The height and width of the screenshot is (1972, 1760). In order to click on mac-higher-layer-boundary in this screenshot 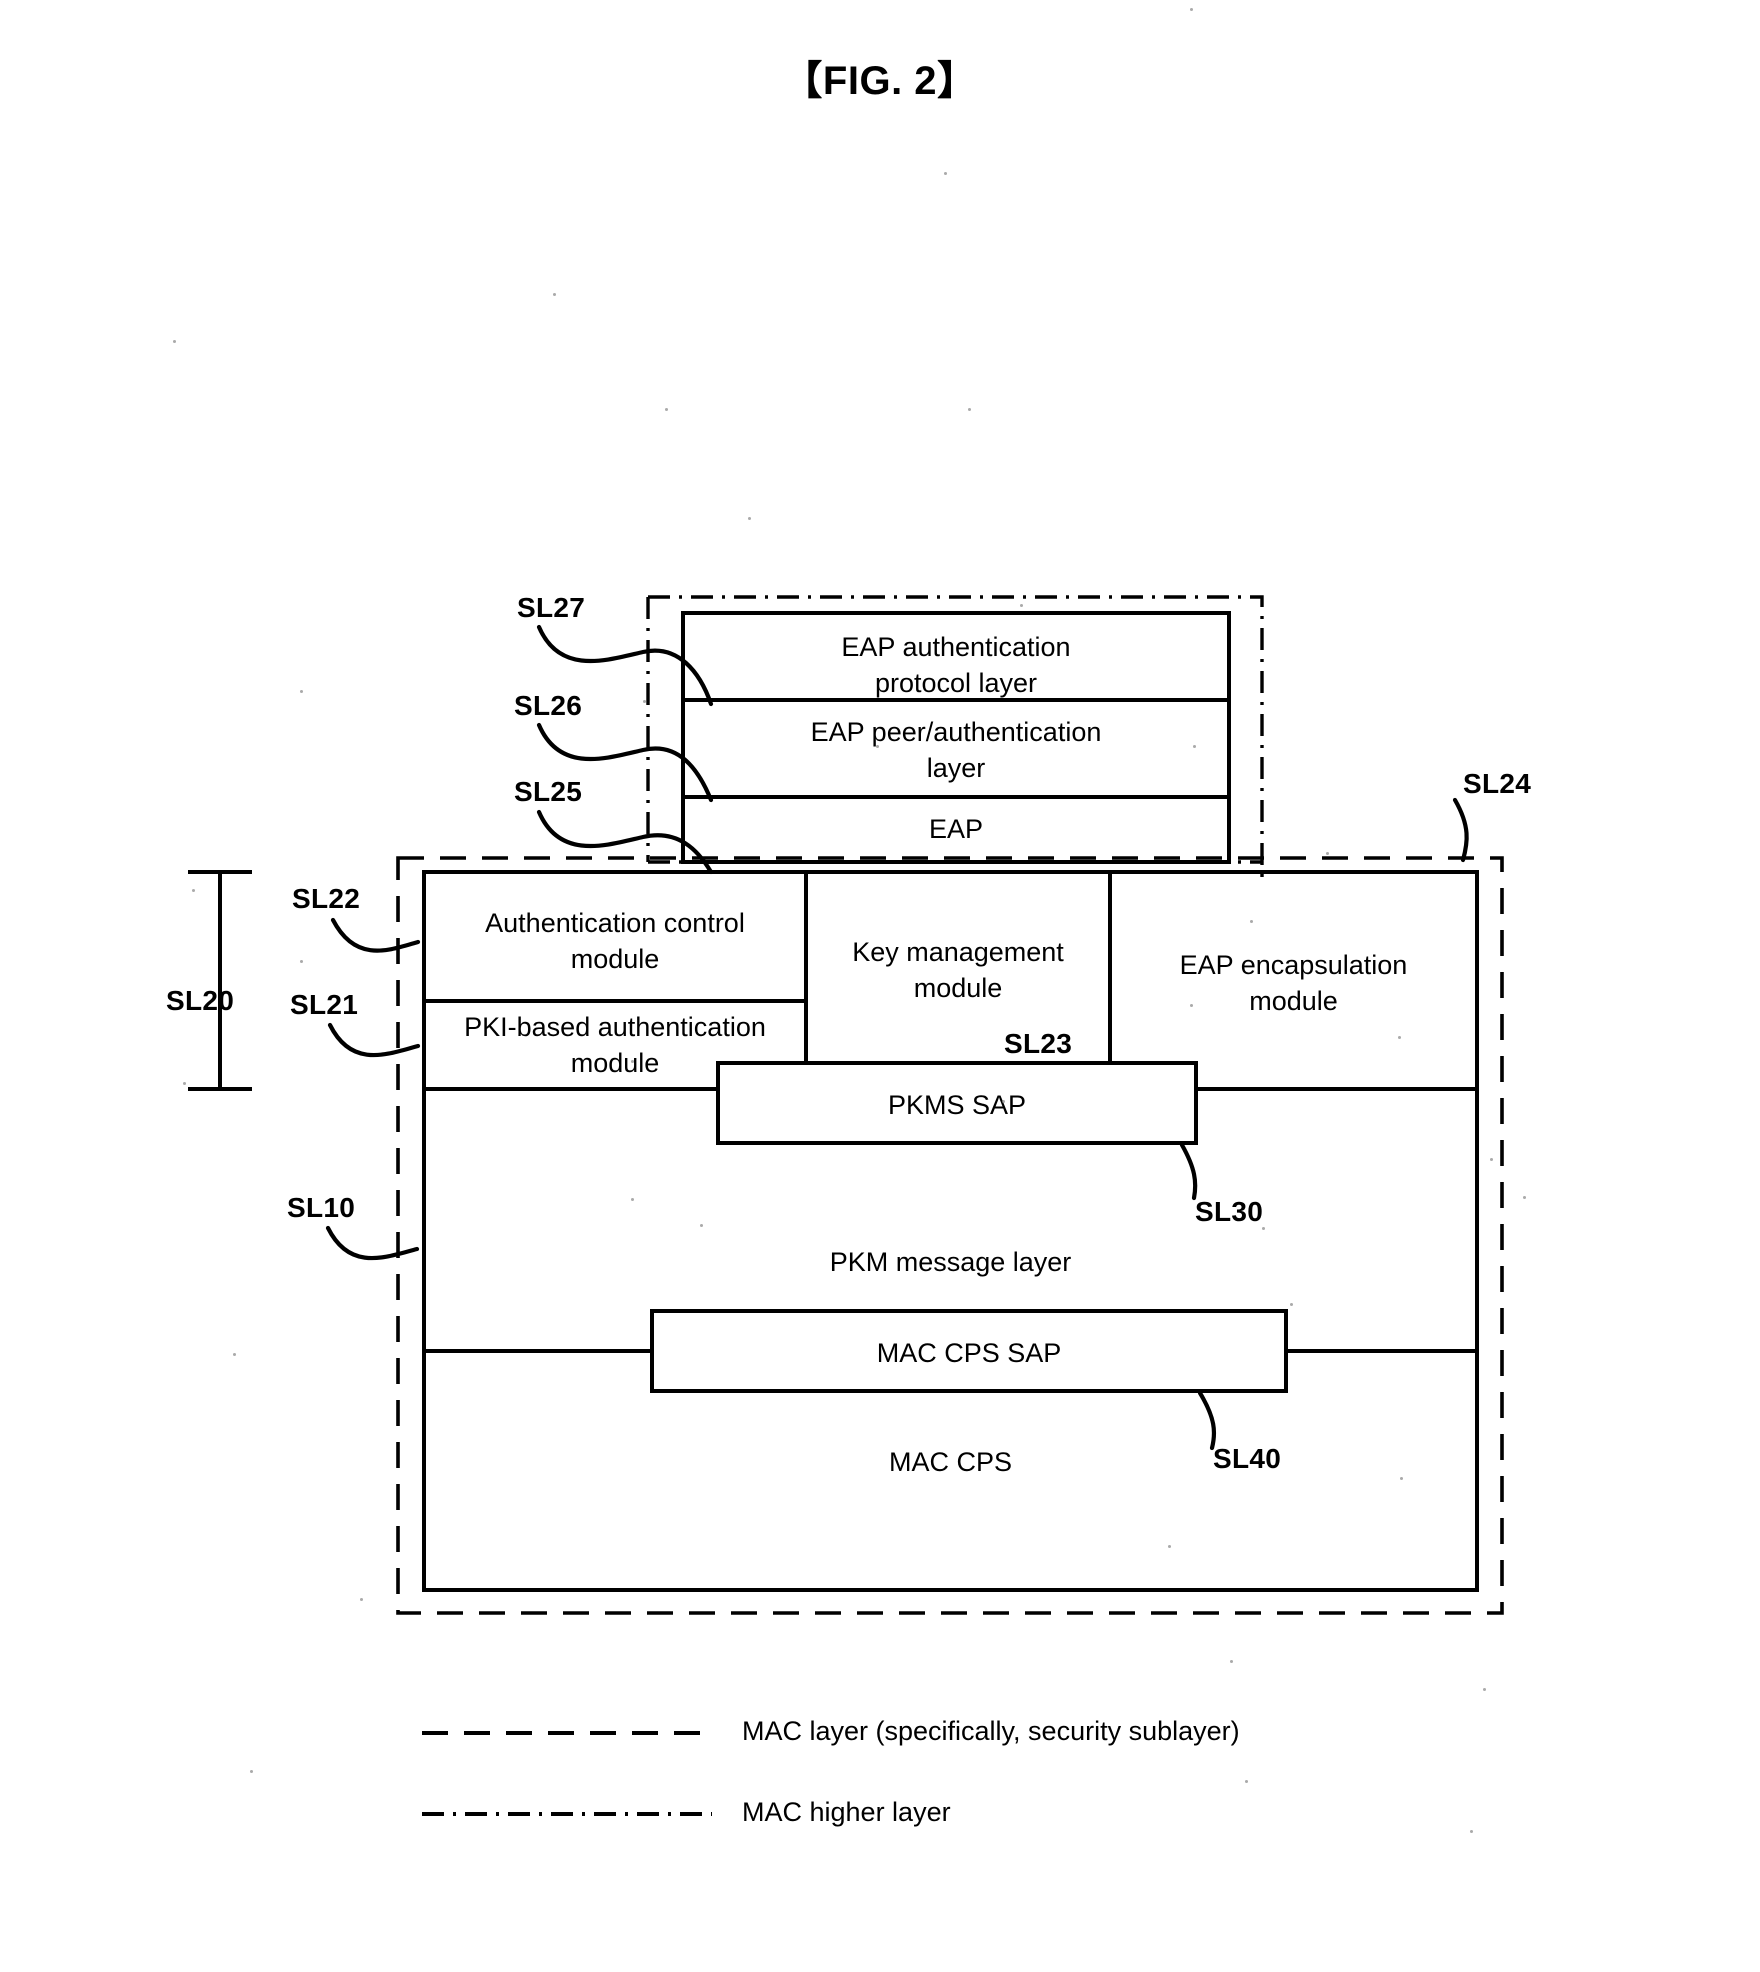, I will do `click(955, 737)`.